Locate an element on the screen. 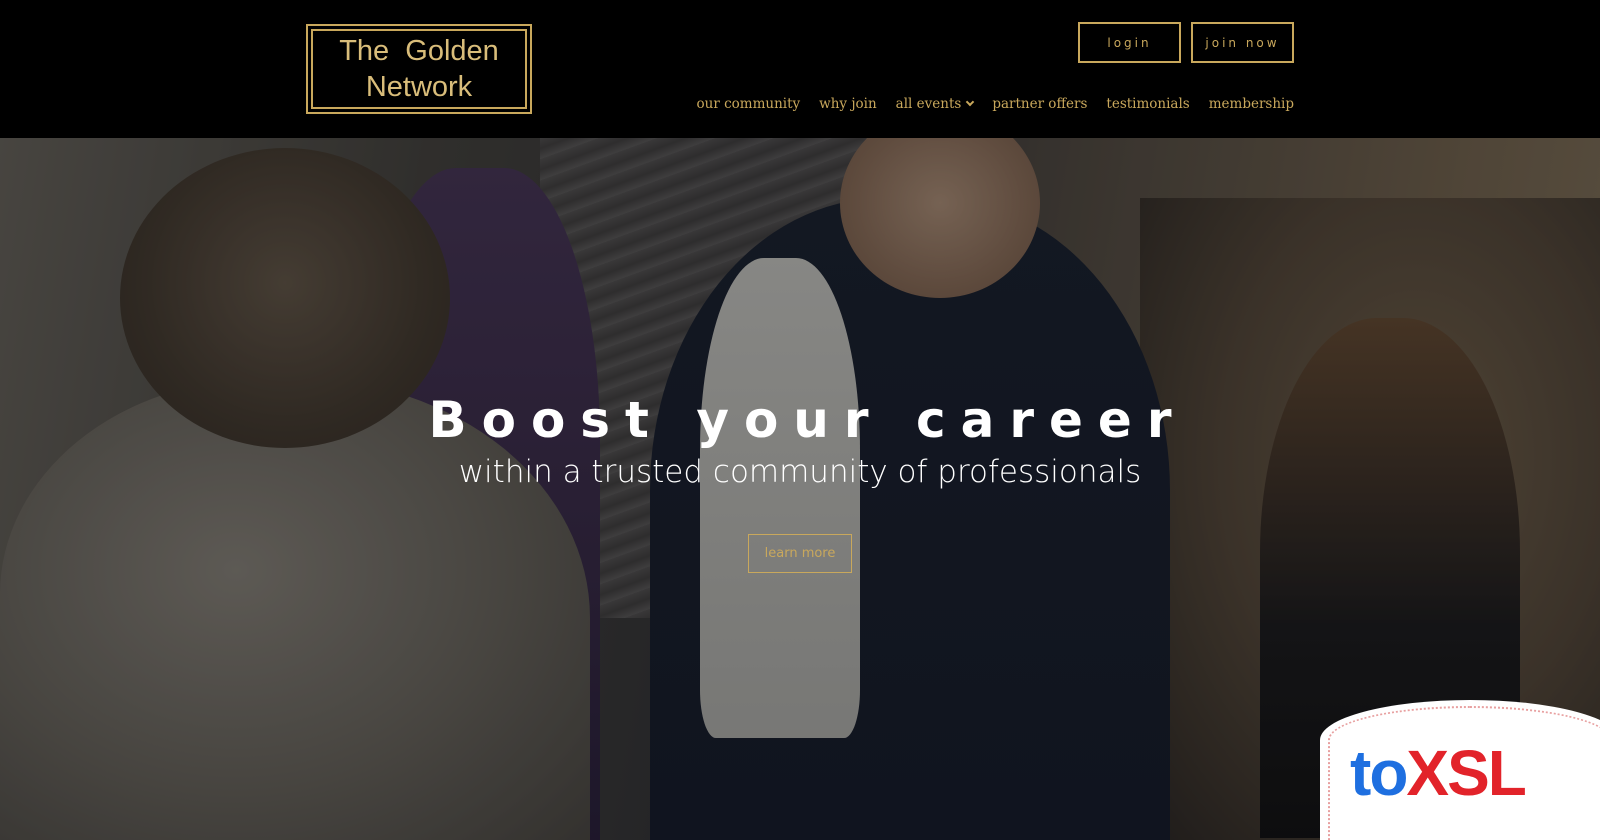  nav-label: why join is located at coordinates (848, 104).